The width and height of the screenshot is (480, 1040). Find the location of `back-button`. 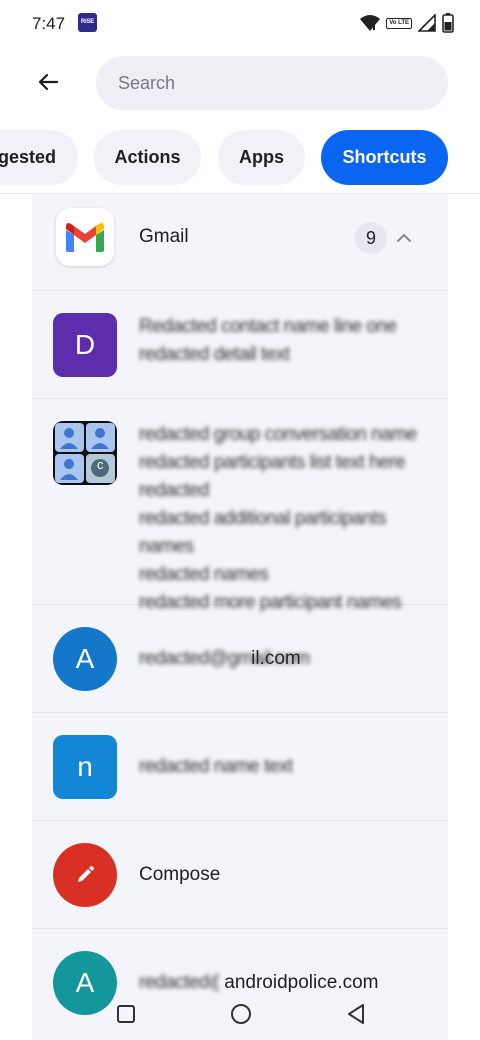

back-button is located at coordinates (48, 82).